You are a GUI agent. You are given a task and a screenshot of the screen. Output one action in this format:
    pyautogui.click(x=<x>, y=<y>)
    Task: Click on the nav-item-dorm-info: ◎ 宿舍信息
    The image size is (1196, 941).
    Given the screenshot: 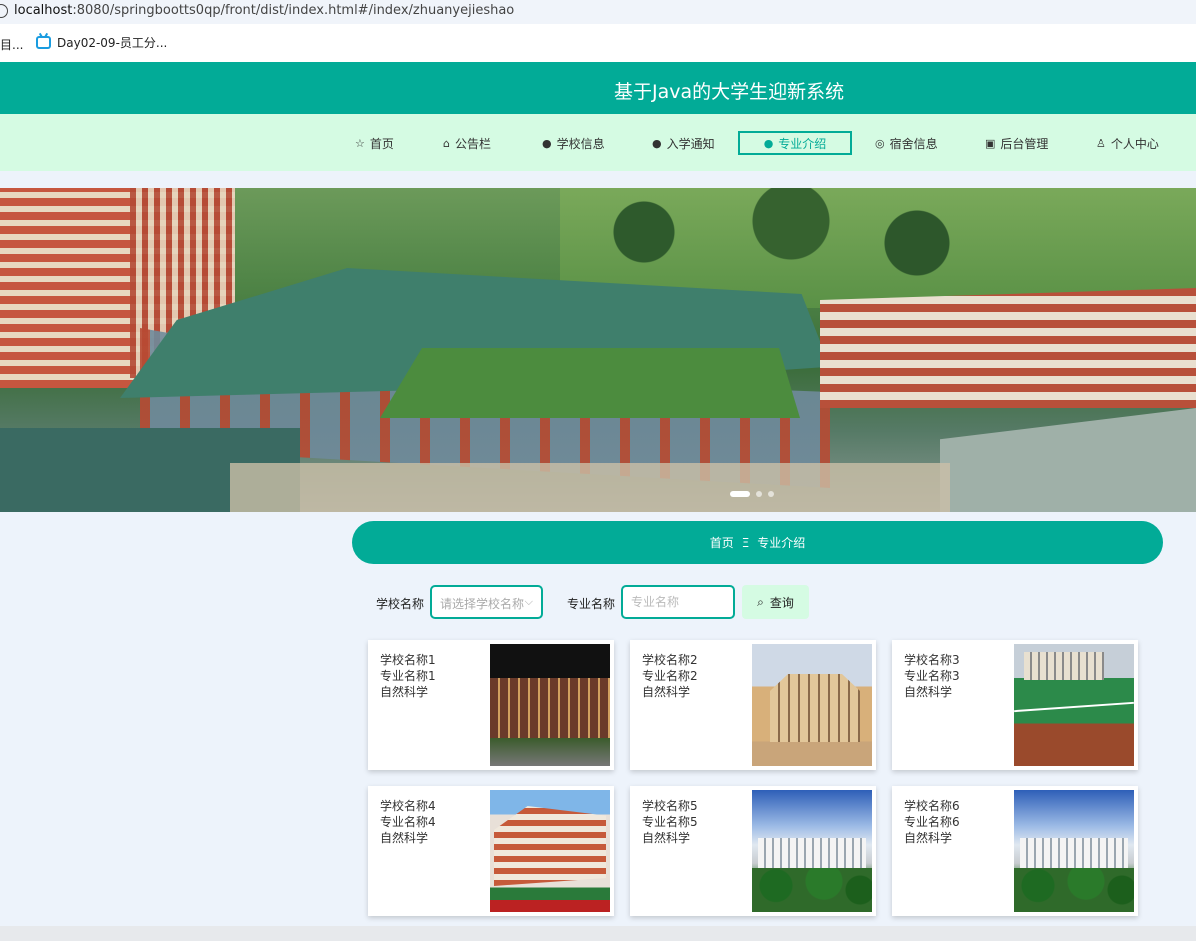 What is the action you would take?
    pyautogui.click(x=906, y=143)
    